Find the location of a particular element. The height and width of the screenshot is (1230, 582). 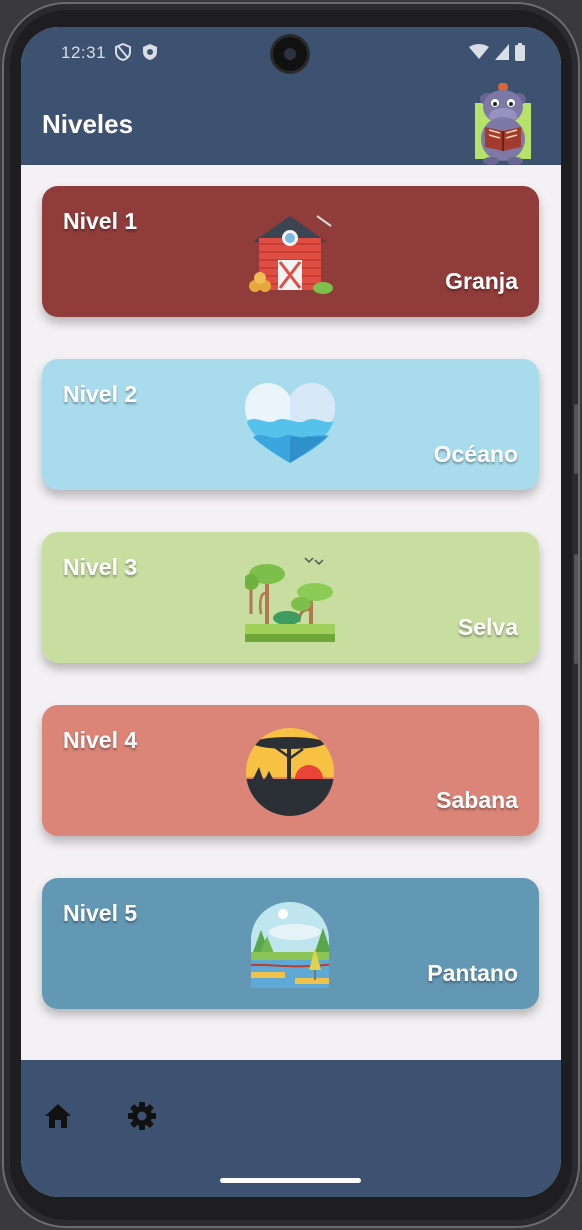

app-bar: Niveles is located at coordinates (291, 124).